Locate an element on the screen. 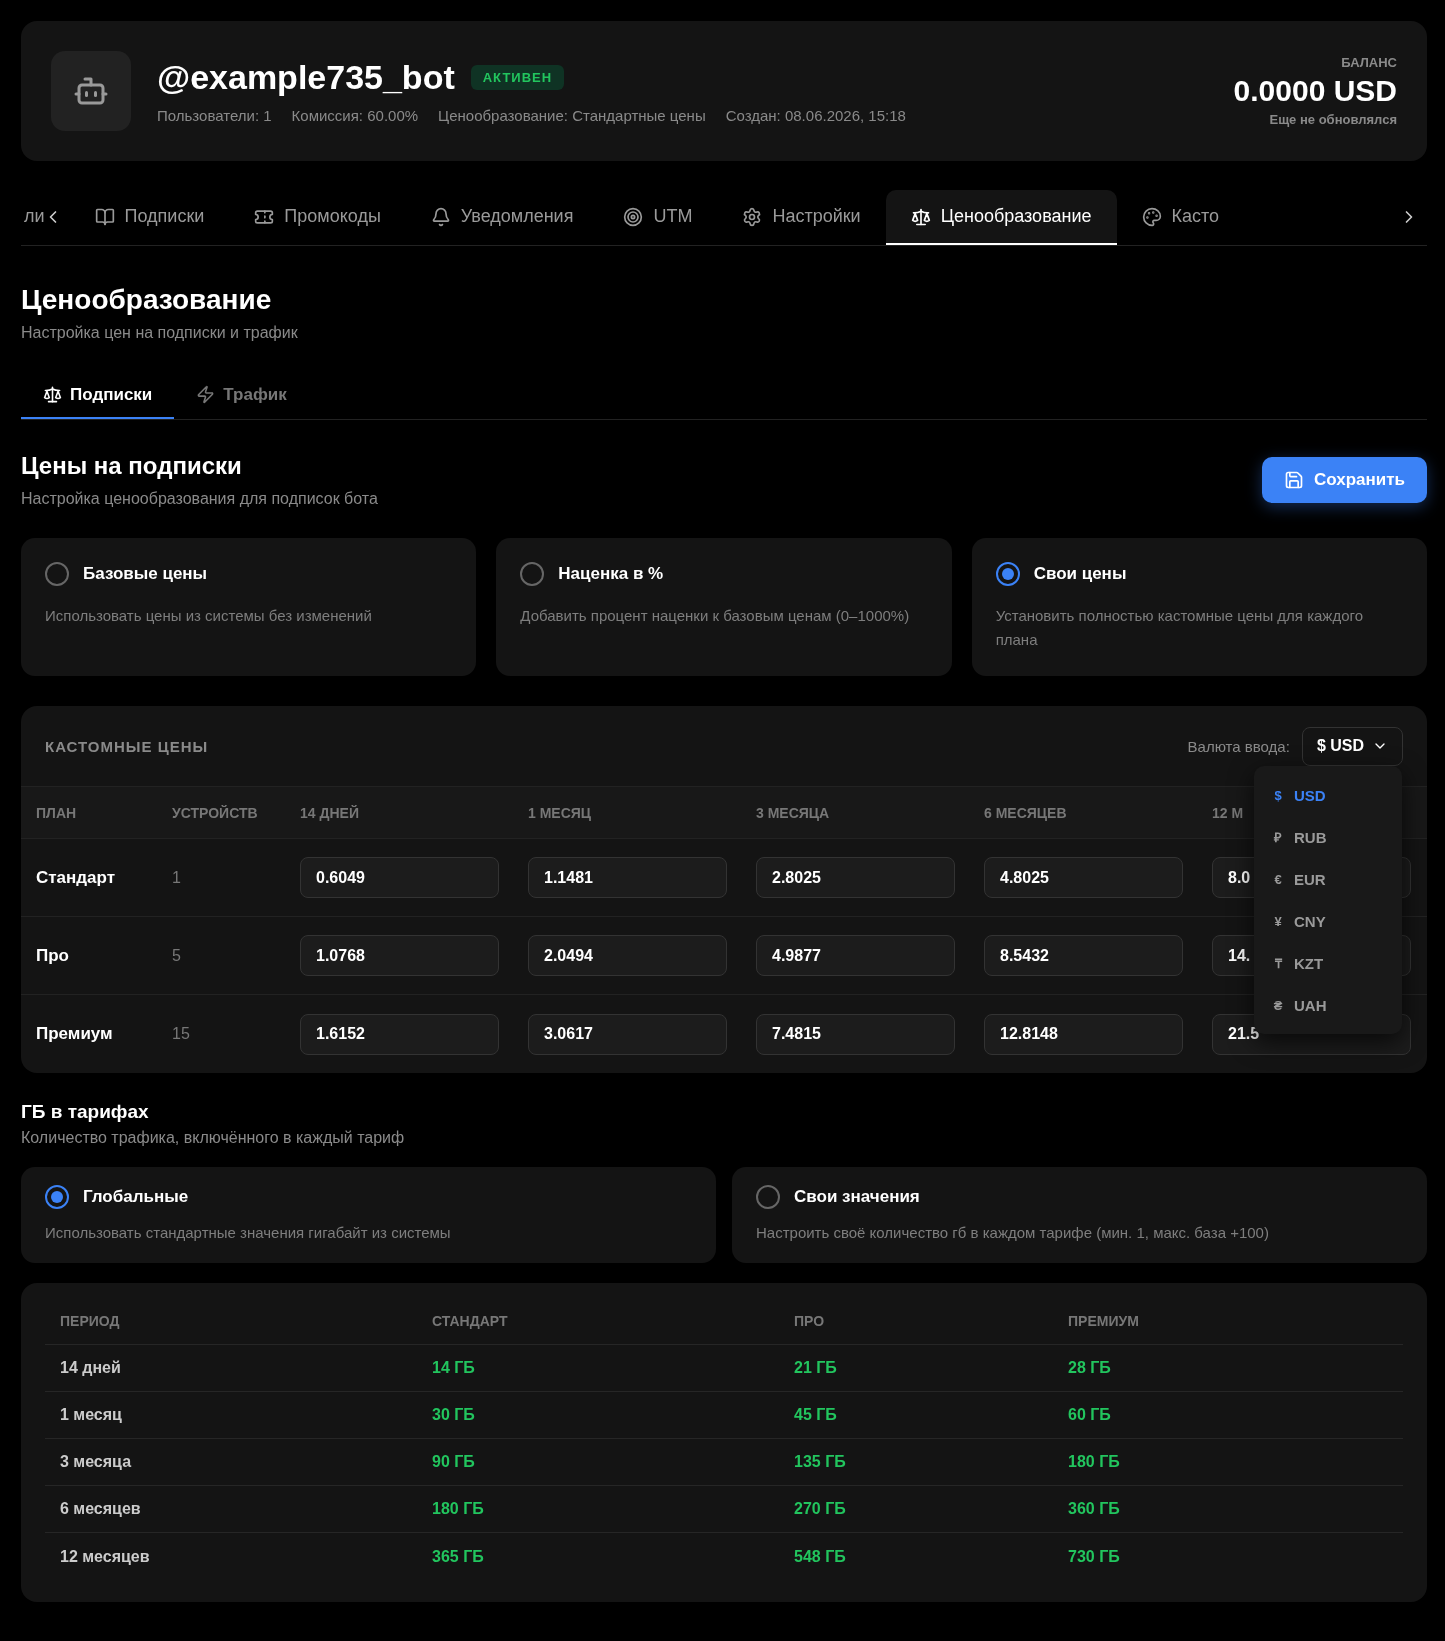 This screenshot has height=1641, width=1445. option-title: Базовые цены is located at coordinates (145, 574).